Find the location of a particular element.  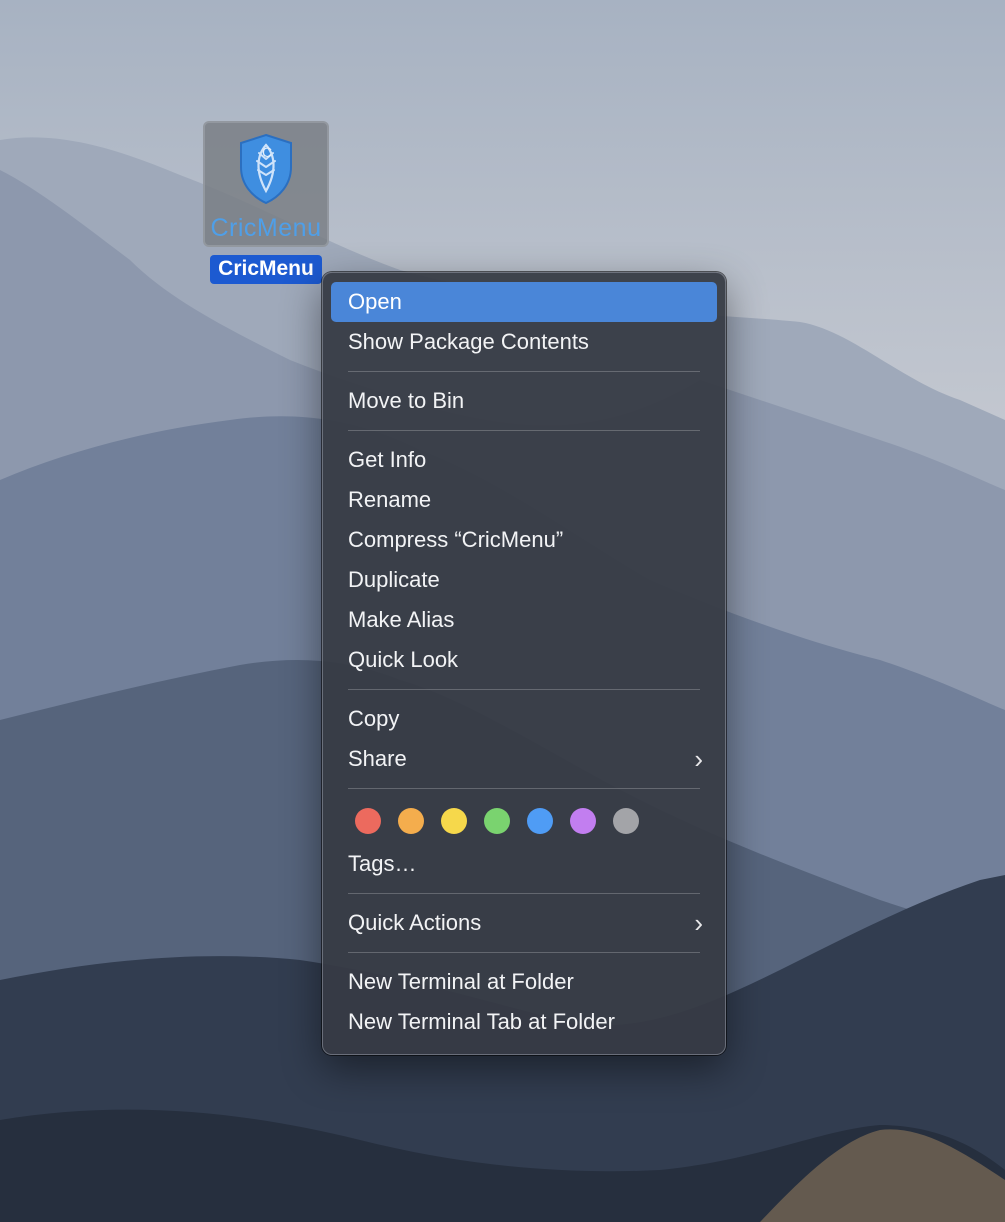

menu-item-move-to-bin: Move to Bin is located at coordinates (524, 401).